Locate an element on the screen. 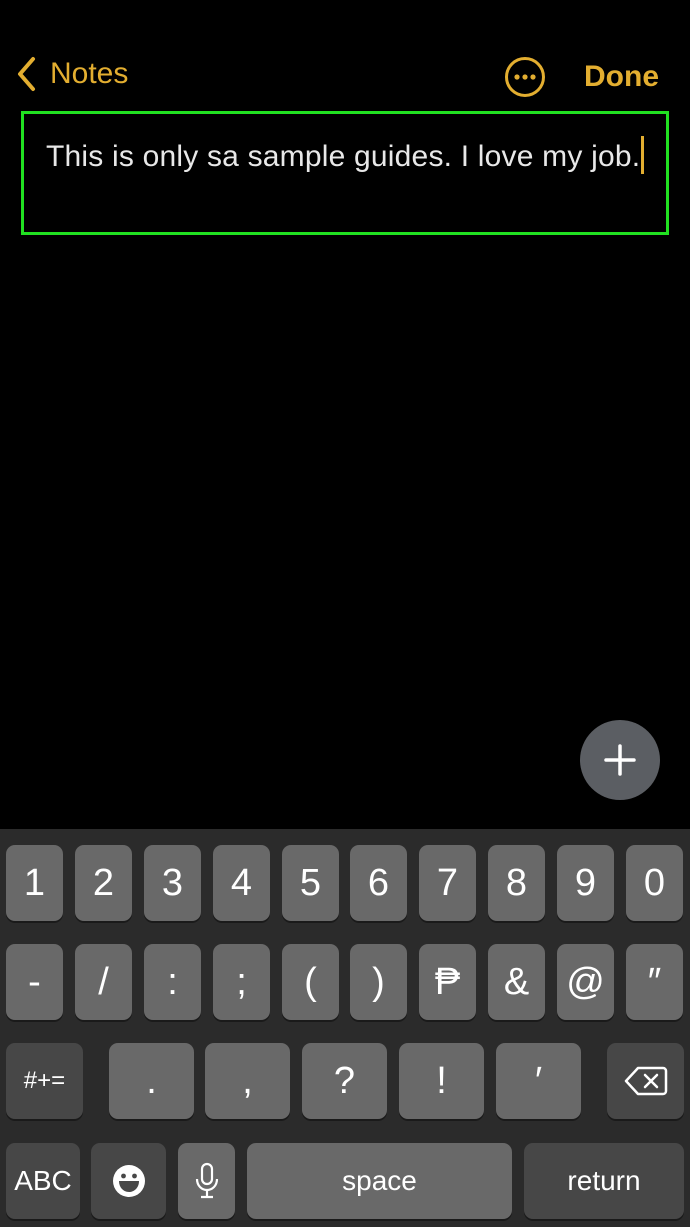 The height and width of the screenshot is (1227, 690). ellipsis-circle-icon is located at coordinates (525, 77).